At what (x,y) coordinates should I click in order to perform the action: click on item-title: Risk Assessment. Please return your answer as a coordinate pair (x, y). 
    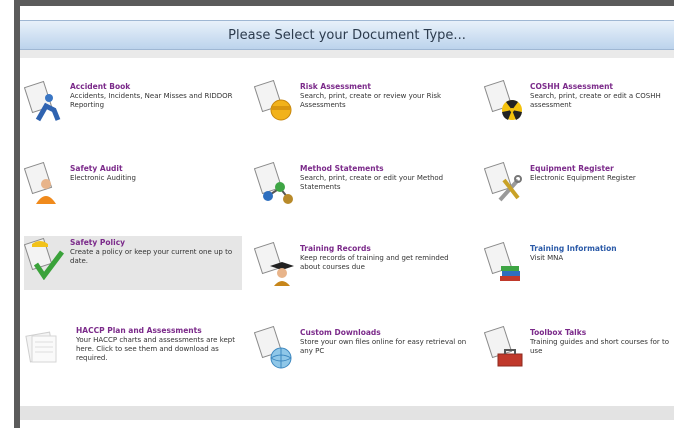
    Looking at the image, I should click on (385, 87).